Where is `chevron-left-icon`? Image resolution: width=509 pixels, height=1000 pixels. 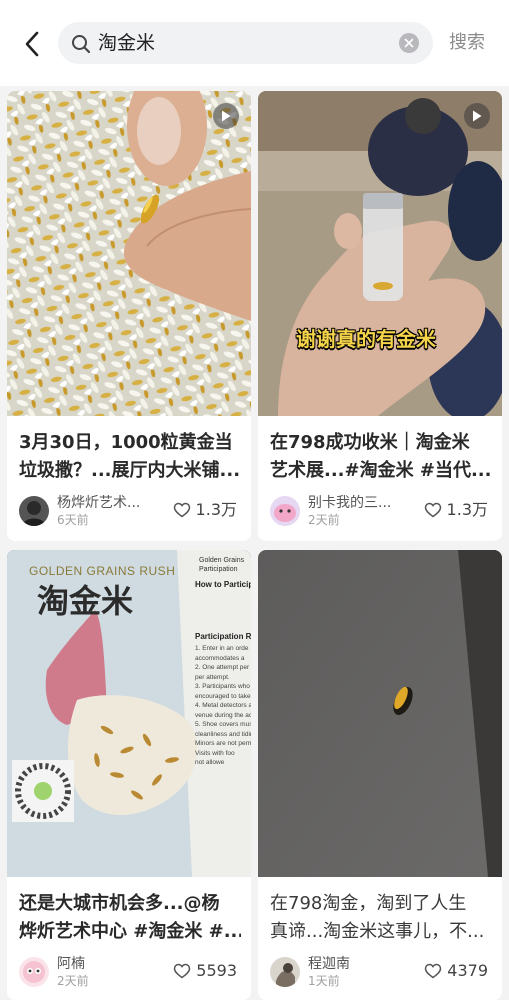
chevron-left-icon is located at coordinates (32, 44).